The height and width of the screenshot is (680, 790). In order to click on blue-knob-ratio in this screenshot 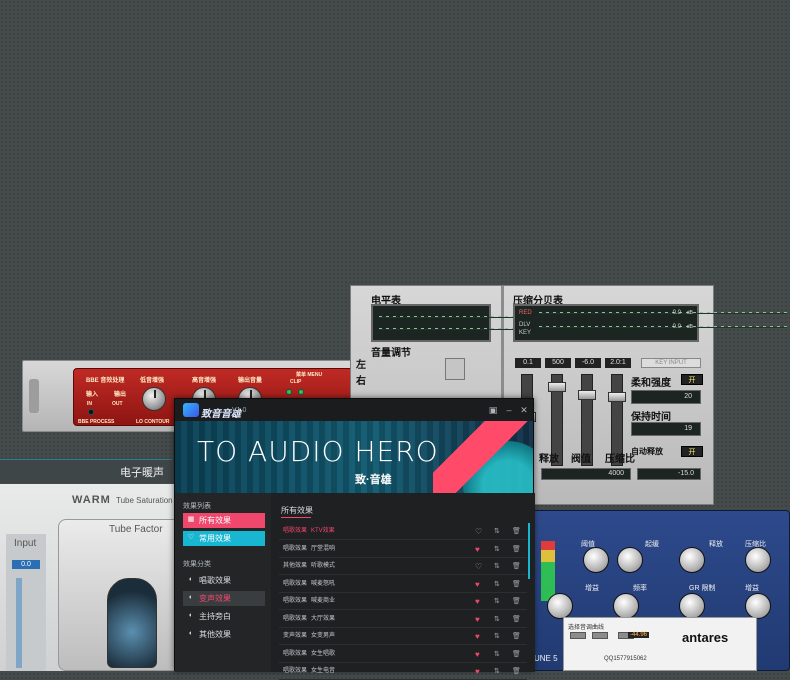, I will do `click(758, 560)`.